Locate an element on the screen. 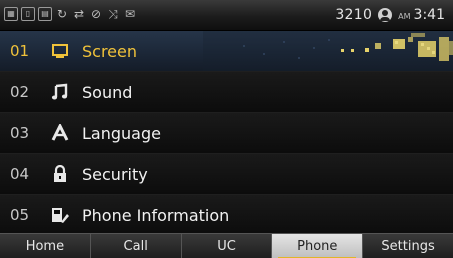  ampm-label: AM is located at coordinates (404, 16).